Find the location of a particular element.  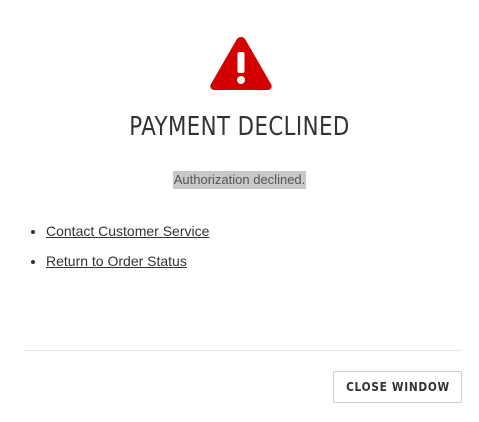

dialog-title: PAYMENT DECLINED is located at coordinates (239, 127).